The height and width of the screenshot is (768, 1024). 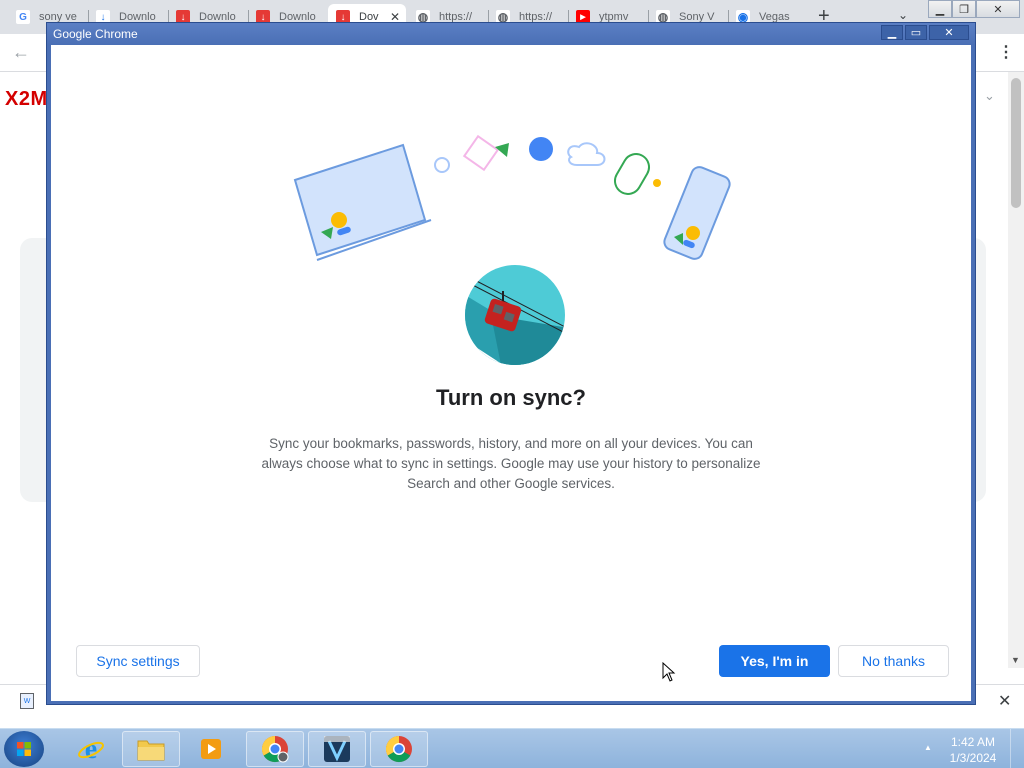 What do you see at coordinates (697, 213) in the screenshot?
I see `phone-illustration` at bounding box center [697, 213].